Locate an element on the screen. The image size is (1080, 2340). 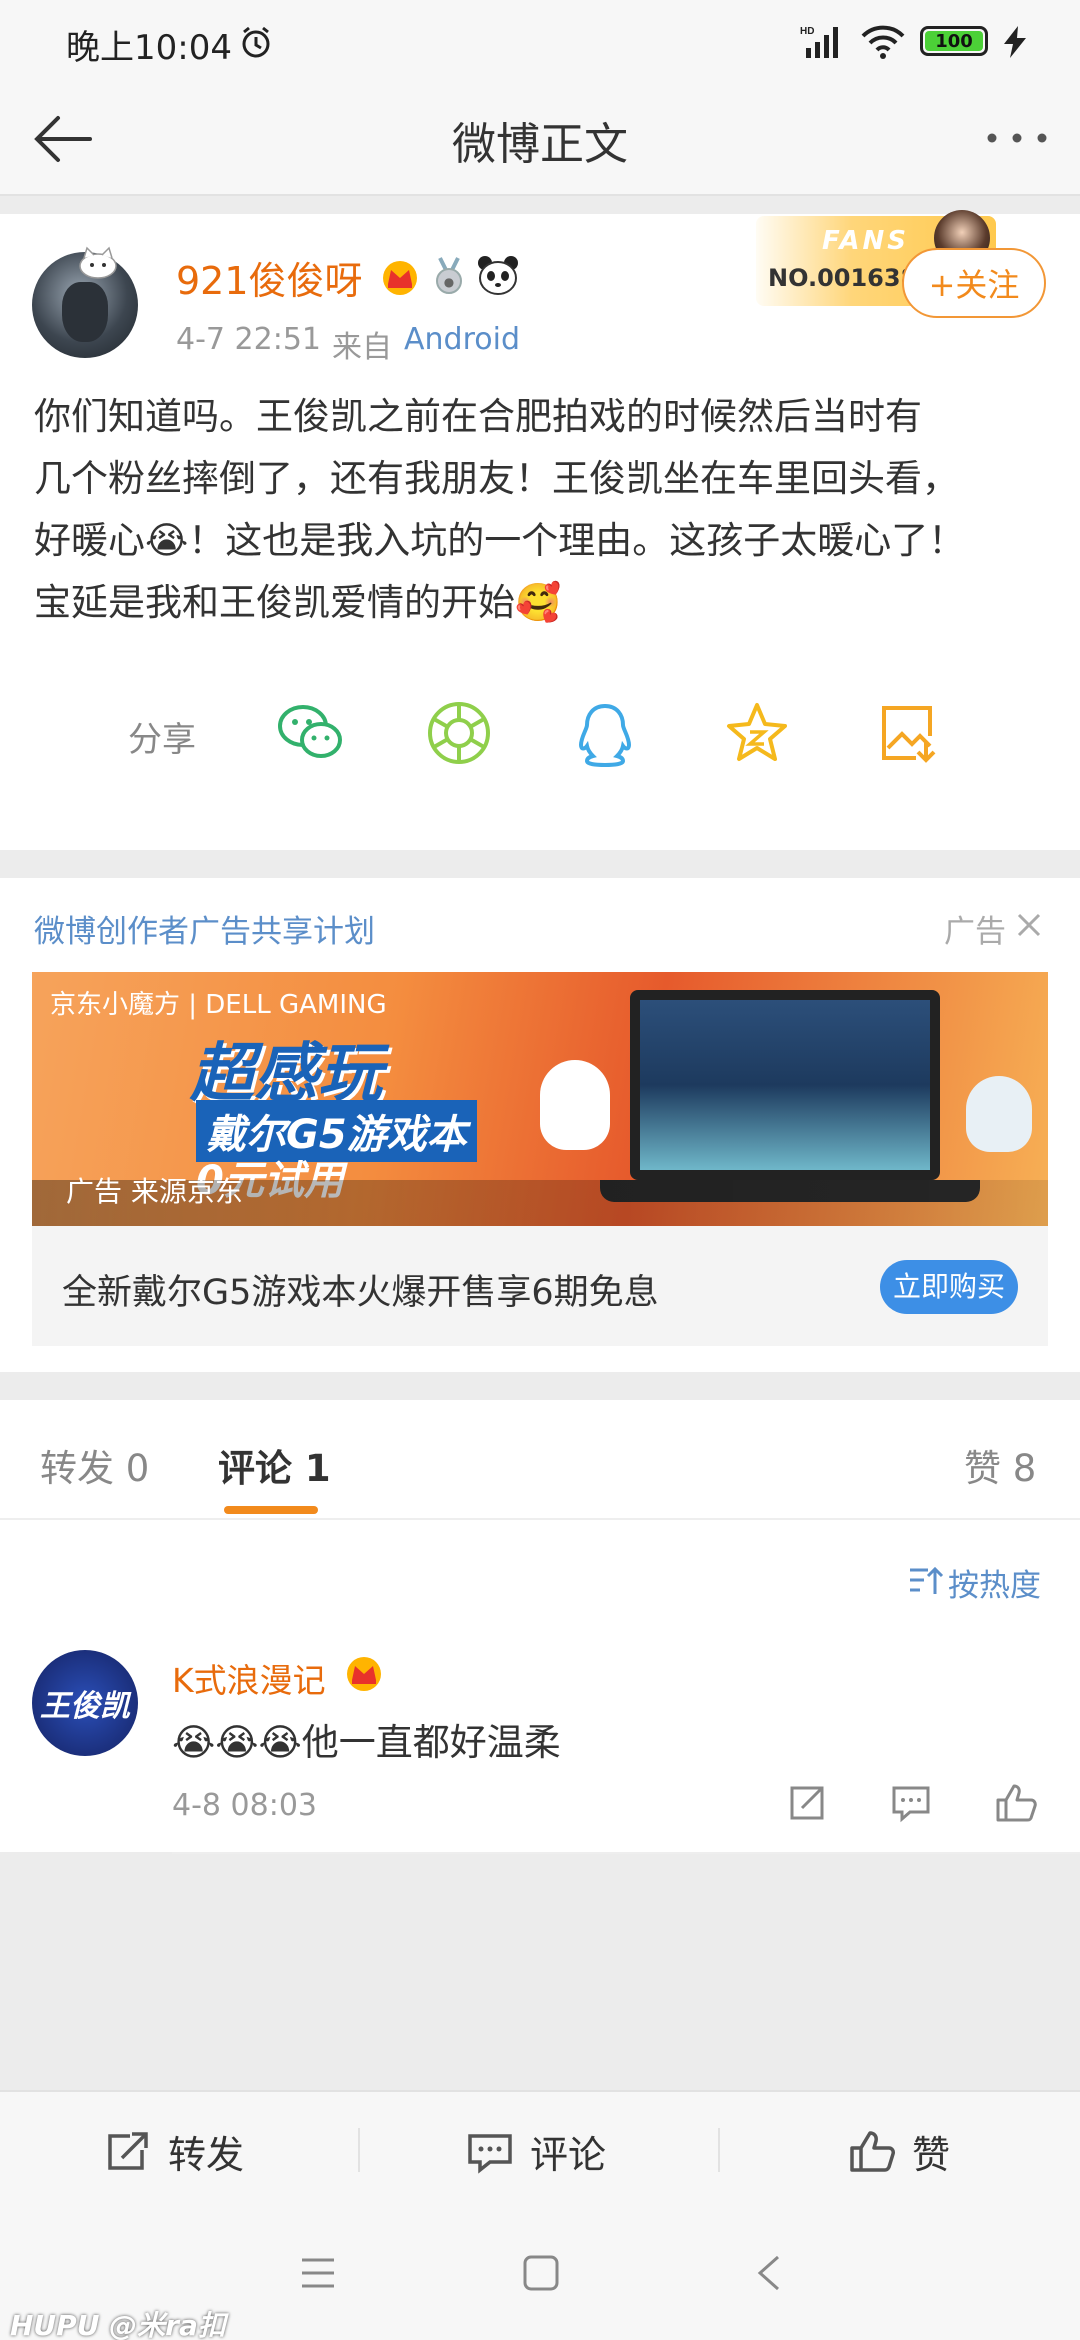
post-from-label: 来自 is located at coordinates (362, 347).